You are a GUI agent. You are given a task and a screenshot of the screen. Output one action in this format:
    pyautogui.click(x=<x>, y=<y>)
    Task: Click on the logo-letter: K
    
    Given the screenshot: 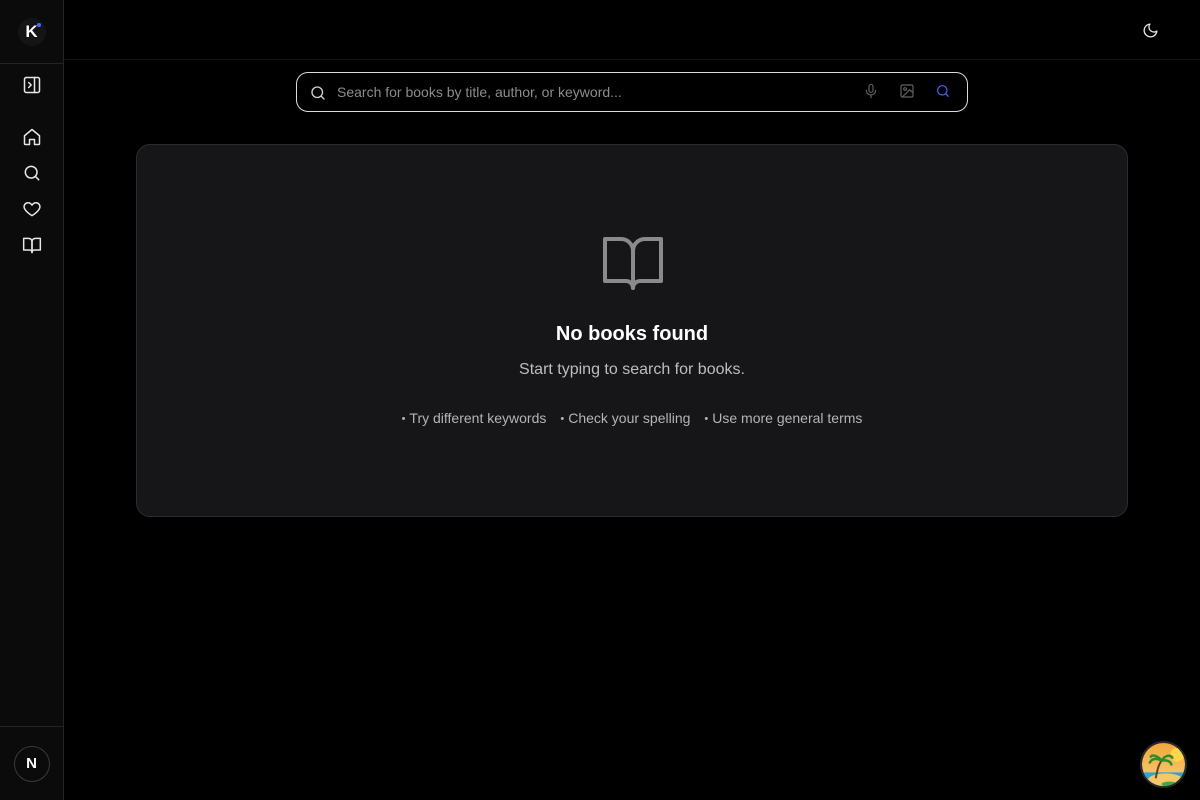 What is the action you would take?
    pyautogui.click(x=31, y=31)
    